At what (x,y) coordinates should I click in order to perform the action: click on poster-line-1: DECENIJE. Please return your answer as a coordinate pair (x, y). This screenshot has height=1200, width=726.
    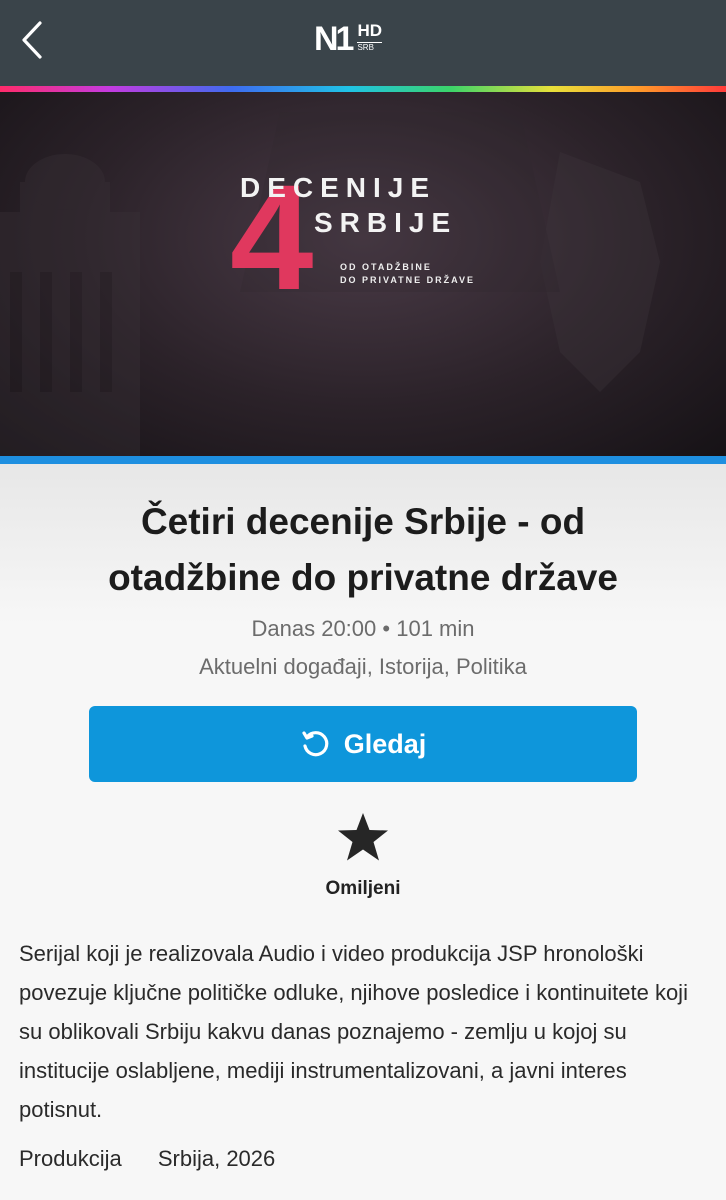
    Looking at the image, I should click on (338, 187).